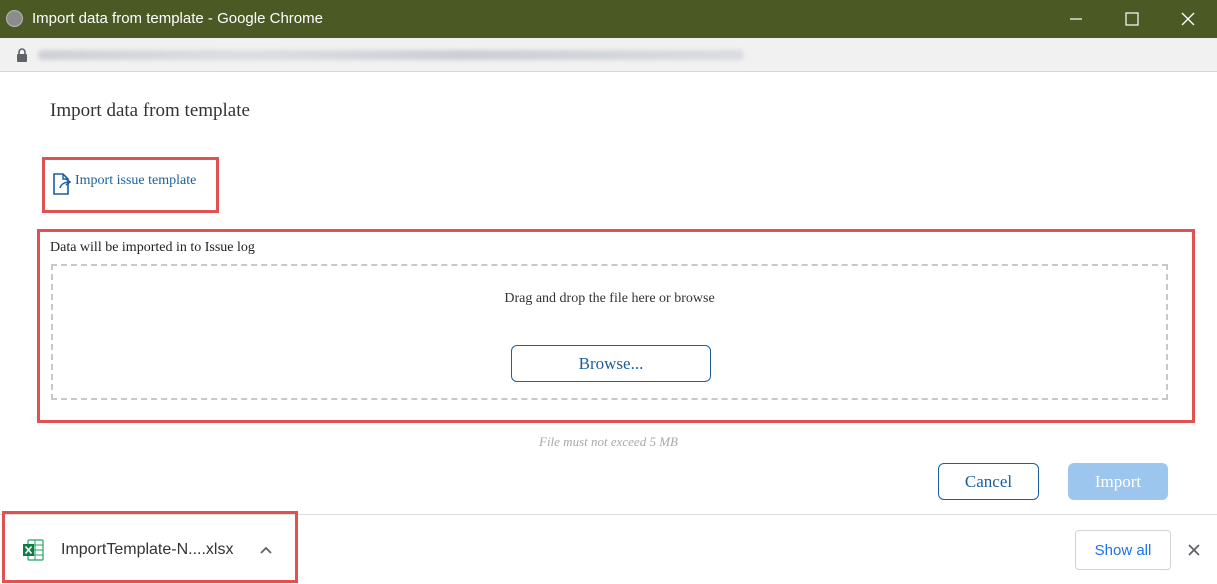 This screenshot has height=584, width=1217. What do you see at coordinates (1118, 481) in the screenshot?
I see `import-button: Import` at bounding box center [1118, 481].